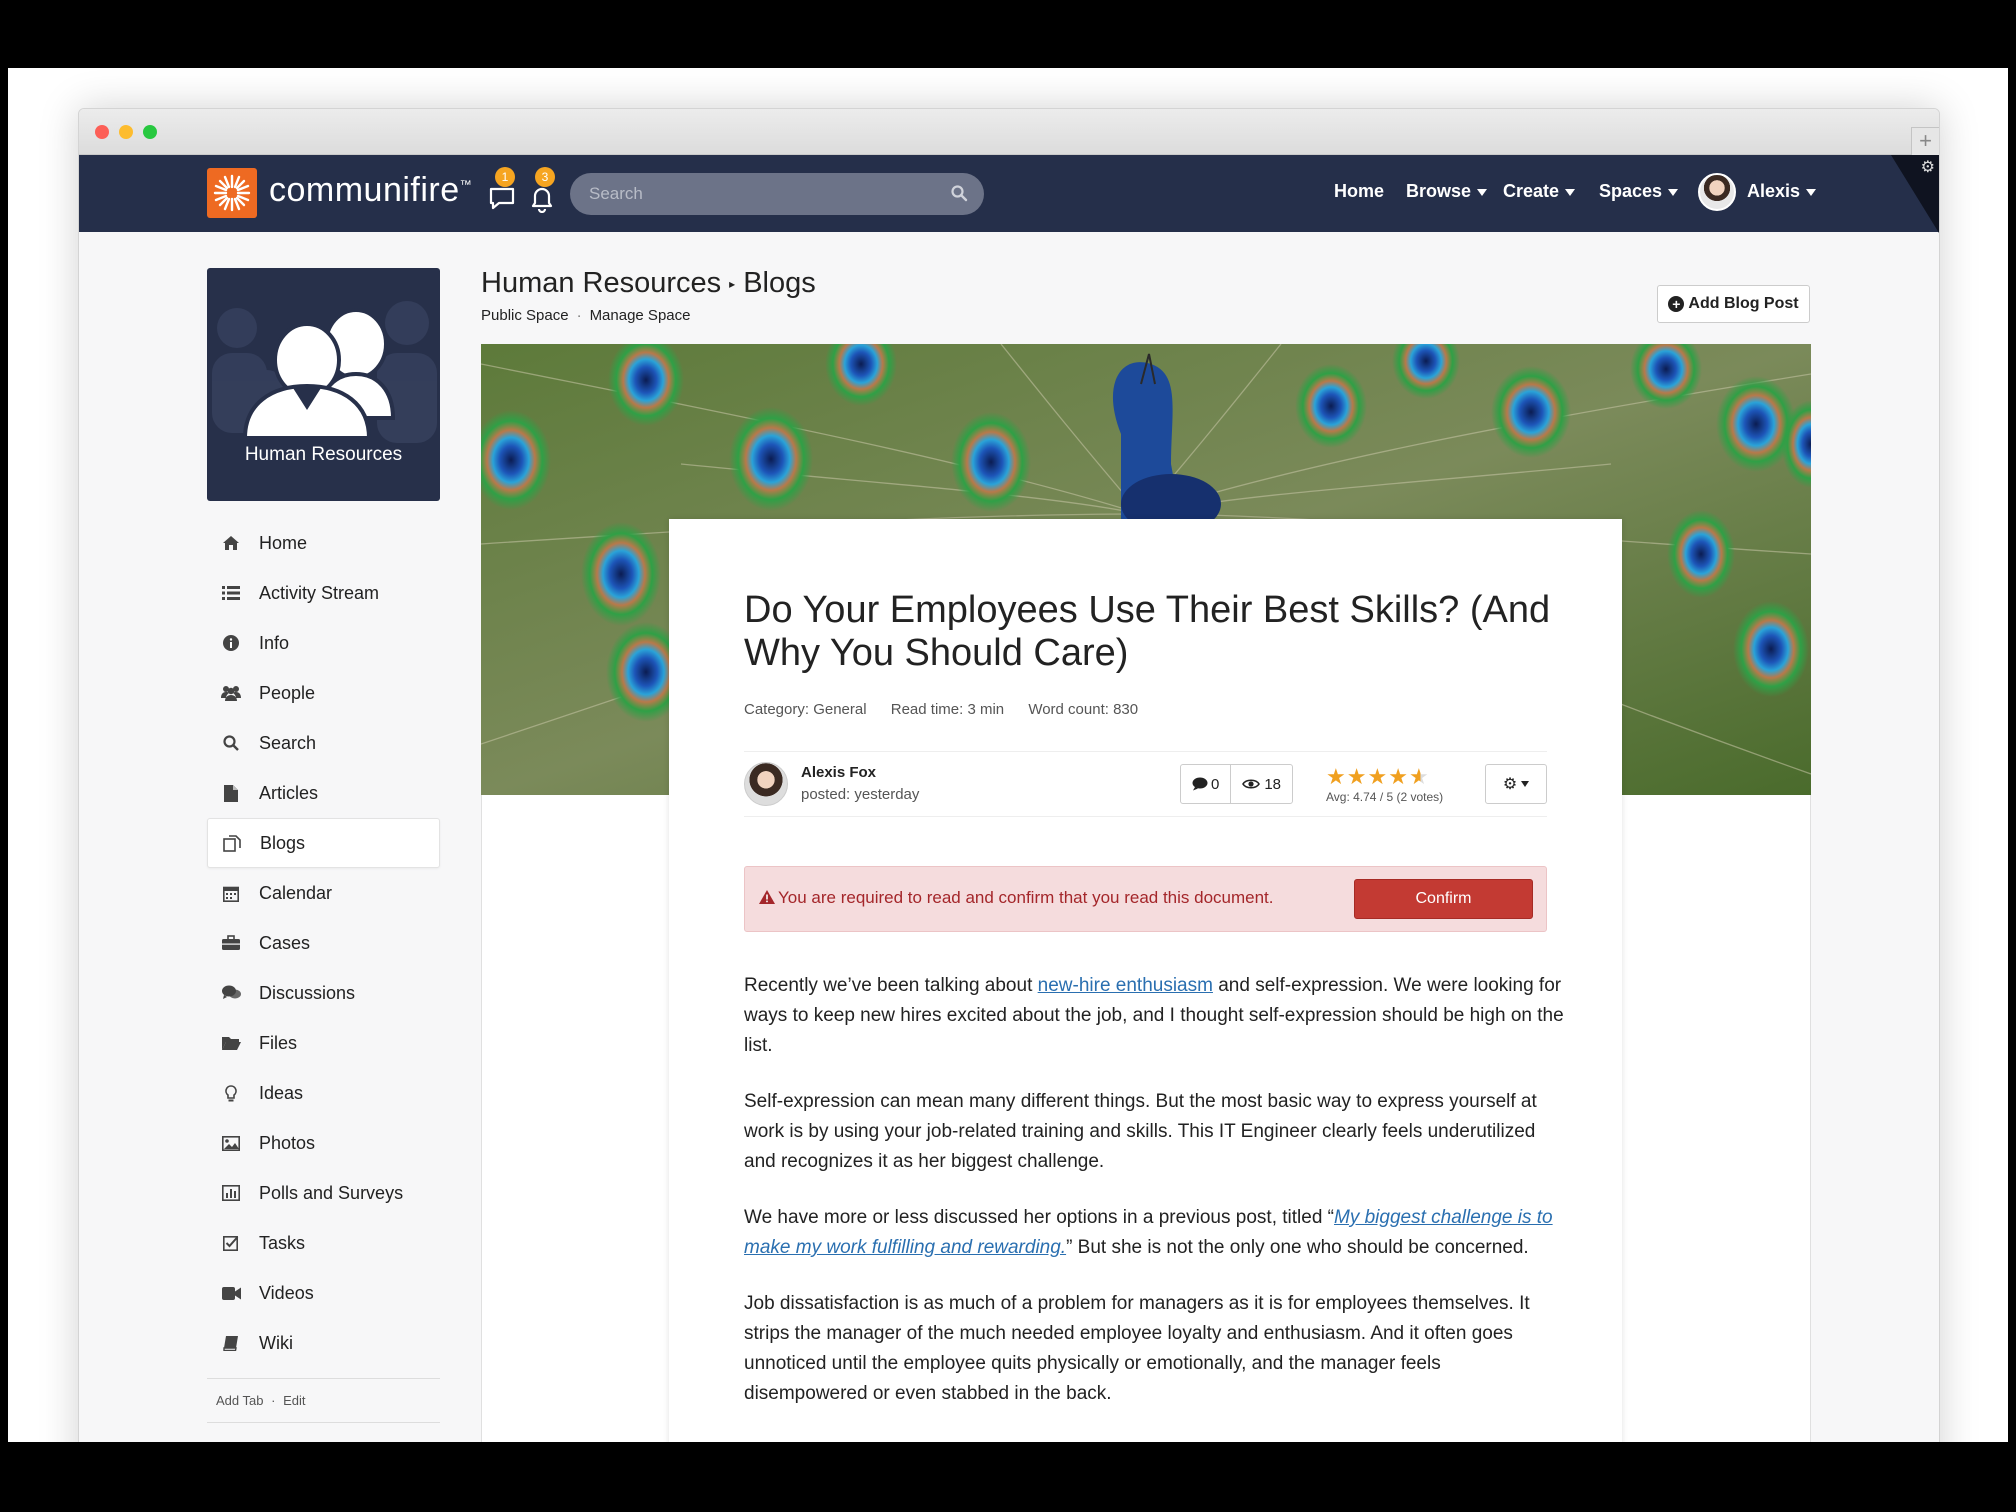 Image resolution: width=2016 pixels, height=1512 pixels. I want to click on sidebar-item-ideas: Ideas, so click(323, 1093).